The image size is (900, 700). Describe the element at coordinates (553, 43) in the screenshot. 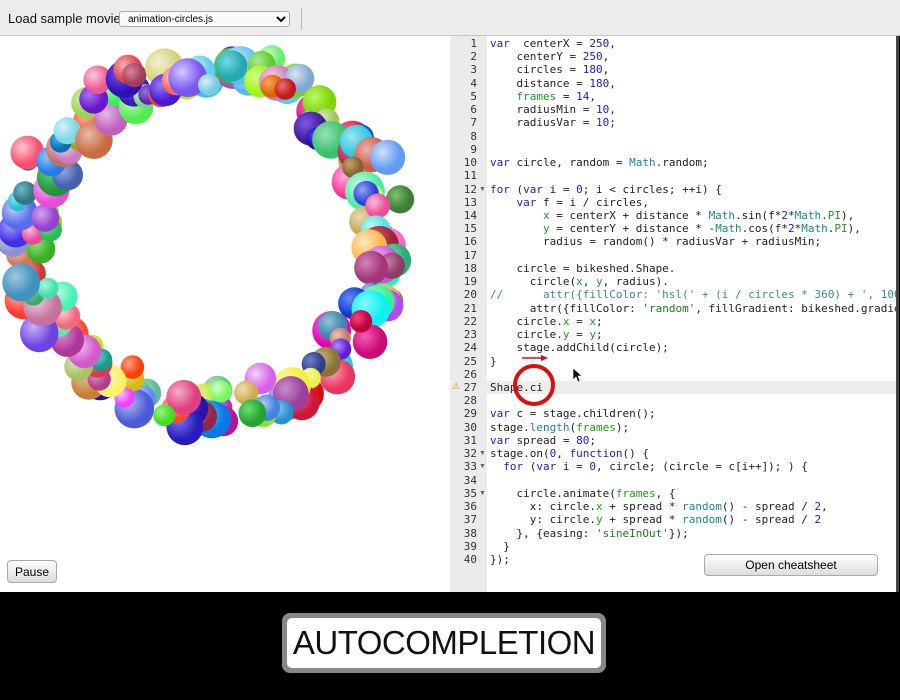

I see `code-line: var centerX = 250,` at that location.